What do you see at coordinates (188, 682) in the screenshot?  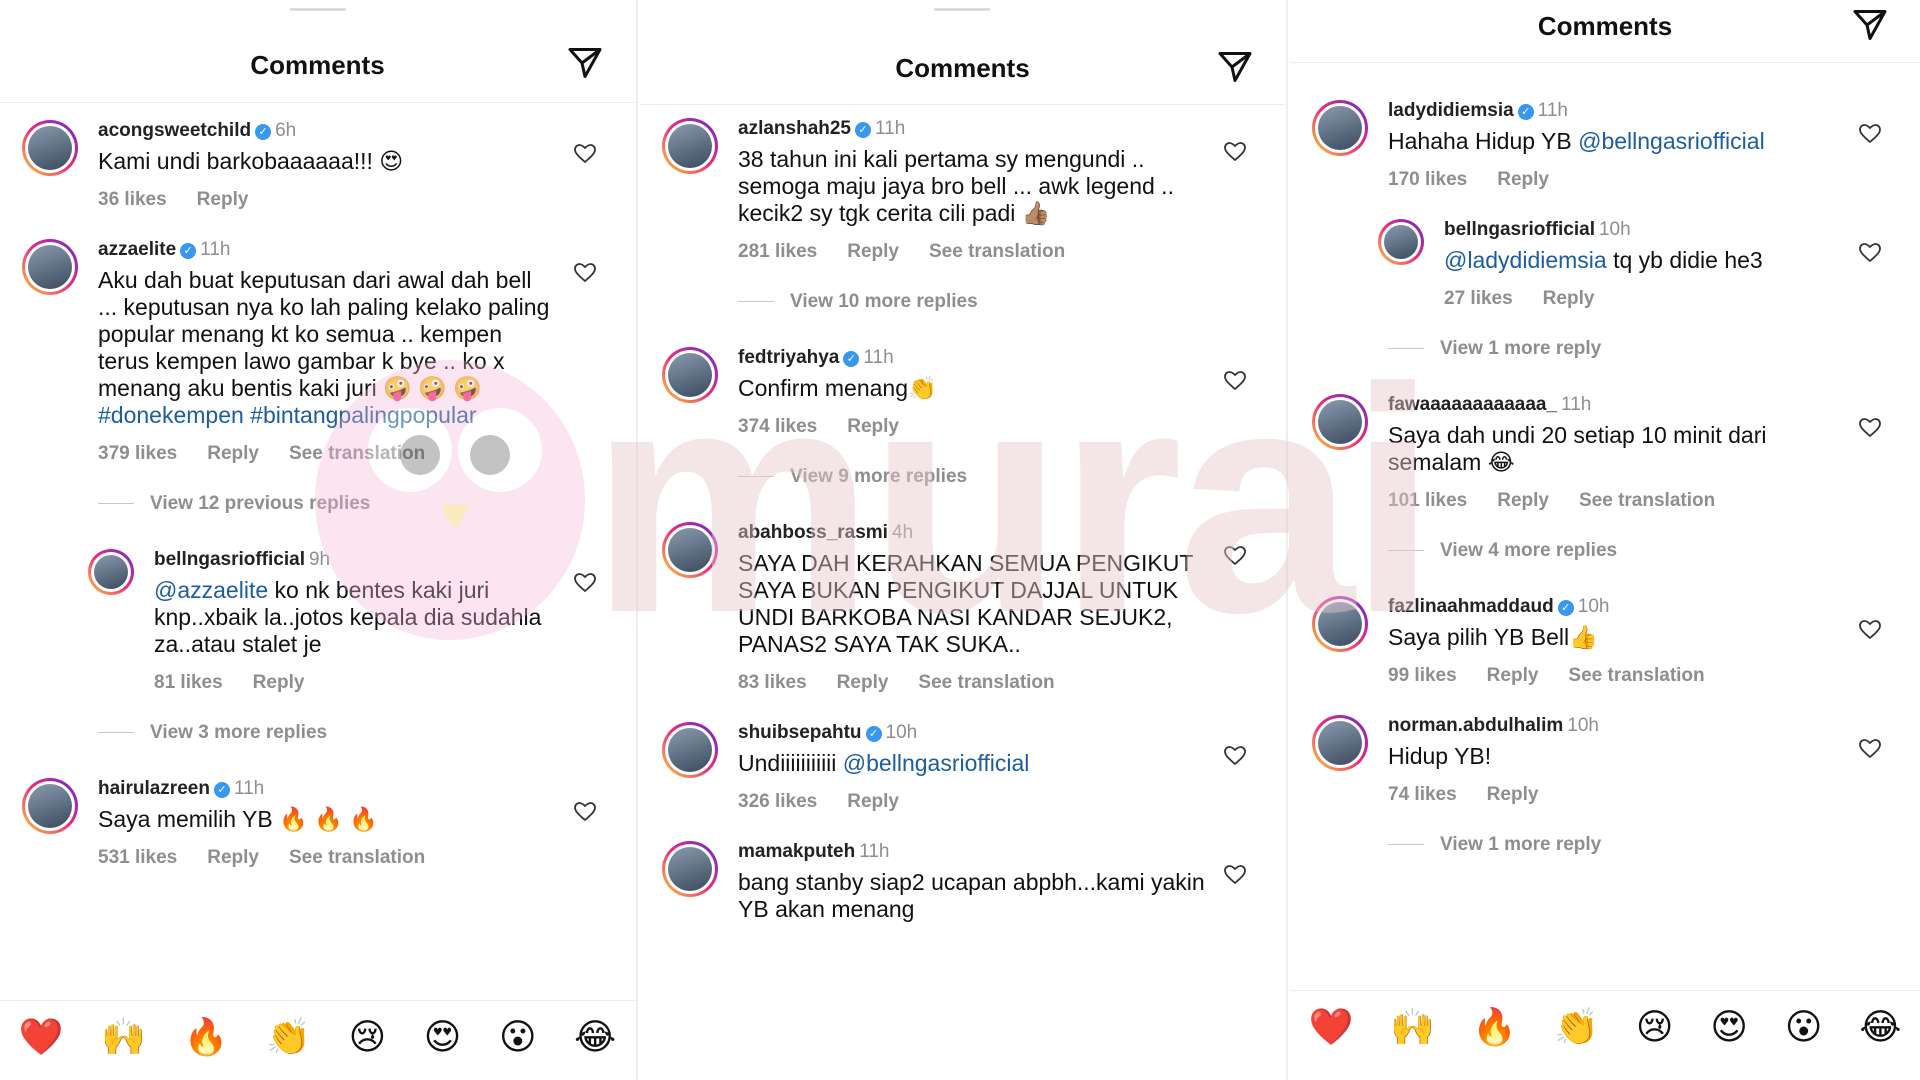 I see `likes-count: 81 likes` at bounding box center [188, 682].